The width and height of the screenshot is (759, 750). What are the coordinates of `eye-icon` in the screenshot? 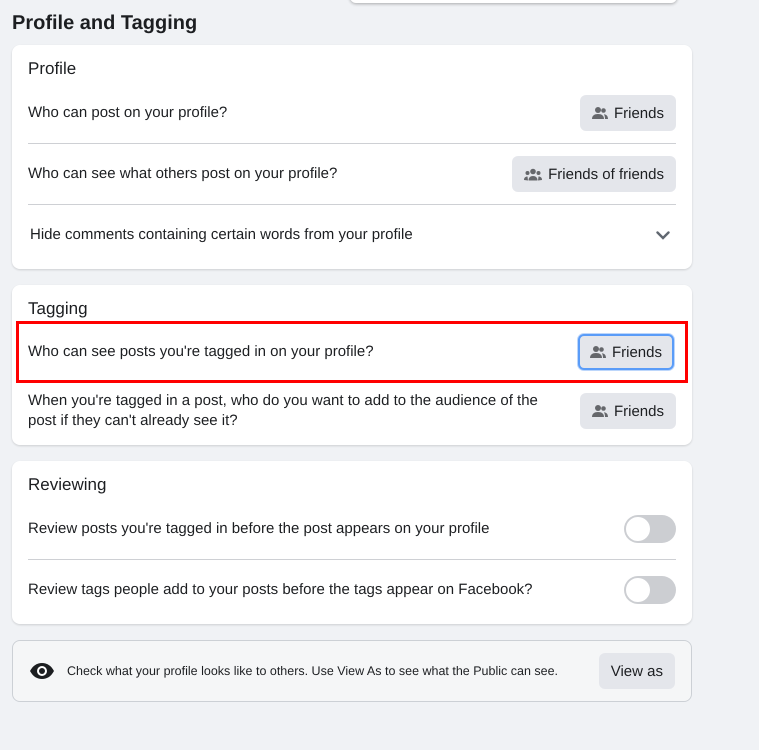 It's located at (42, 671).